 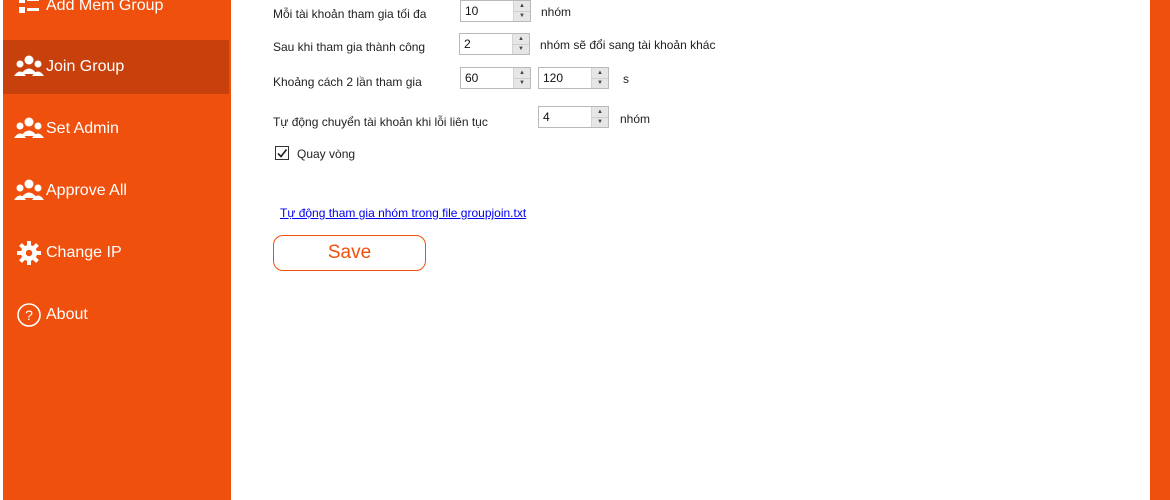 What do you see at coordinates (350, 14) in the screenshot?
I see `max-groups-label: Mỗi tài khoản tham gia tối đa` at bounding box center [350, 14].